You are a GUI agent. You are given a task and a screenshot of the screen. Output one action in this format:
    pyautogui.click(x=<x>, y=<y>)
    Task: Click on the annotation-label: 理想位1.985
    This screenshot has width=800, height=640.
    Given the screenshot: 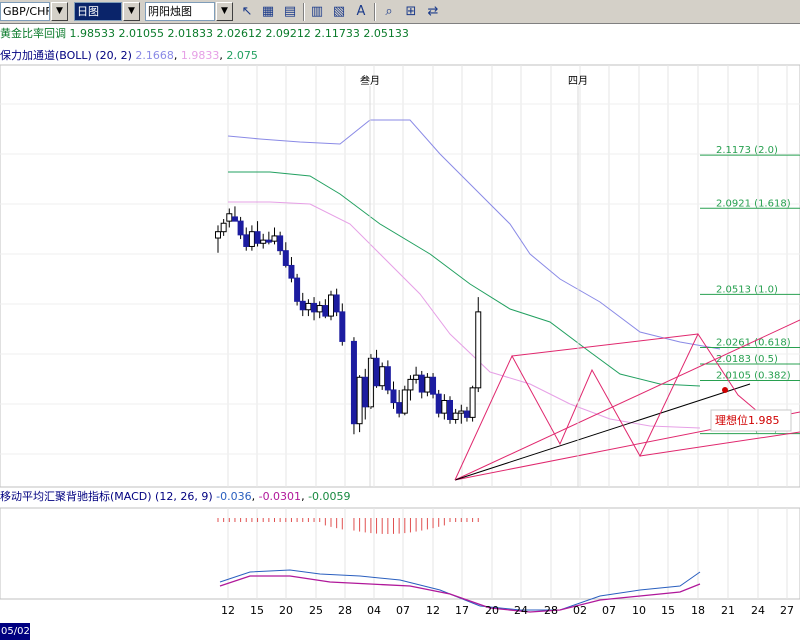 What is the action you would take?
    pyautogui.click(x=747, y=420)
    